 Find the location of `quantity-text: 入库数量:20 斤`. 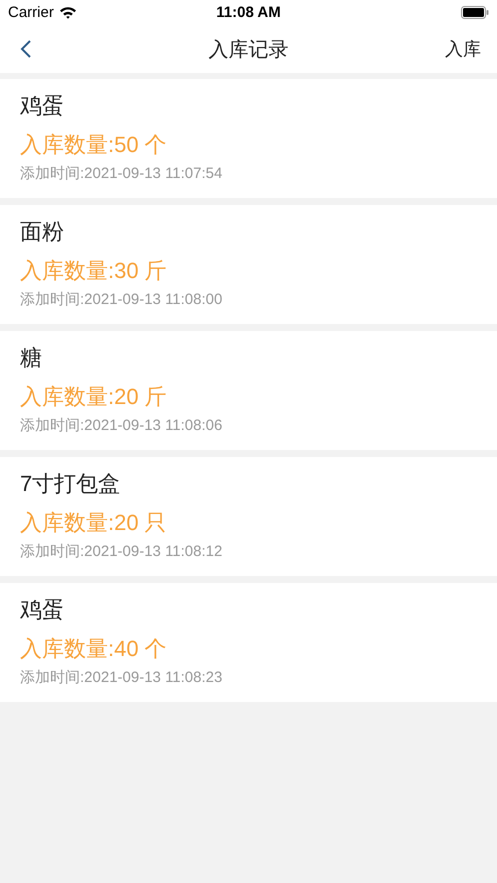

quantity-text: 入库数量:20 斤 is located at coordinates (93, 397).